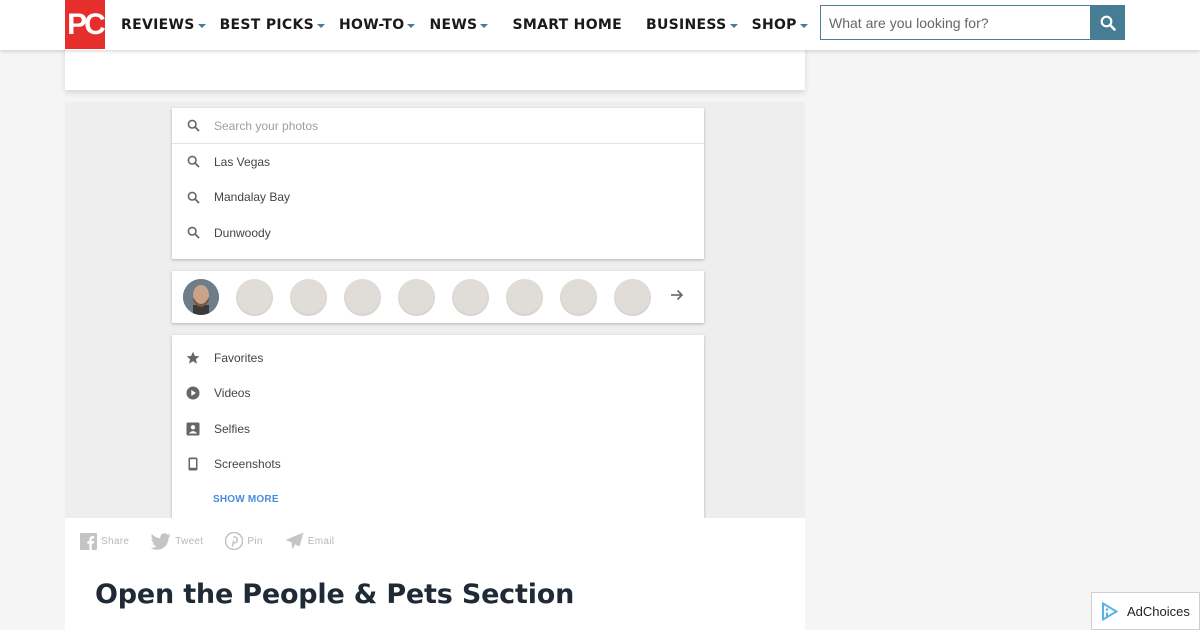 The height and width of the screenshot is (630, 1200). Describe the element at coordinates (955, 22) in the screenshot. I see `search-input` at that location.